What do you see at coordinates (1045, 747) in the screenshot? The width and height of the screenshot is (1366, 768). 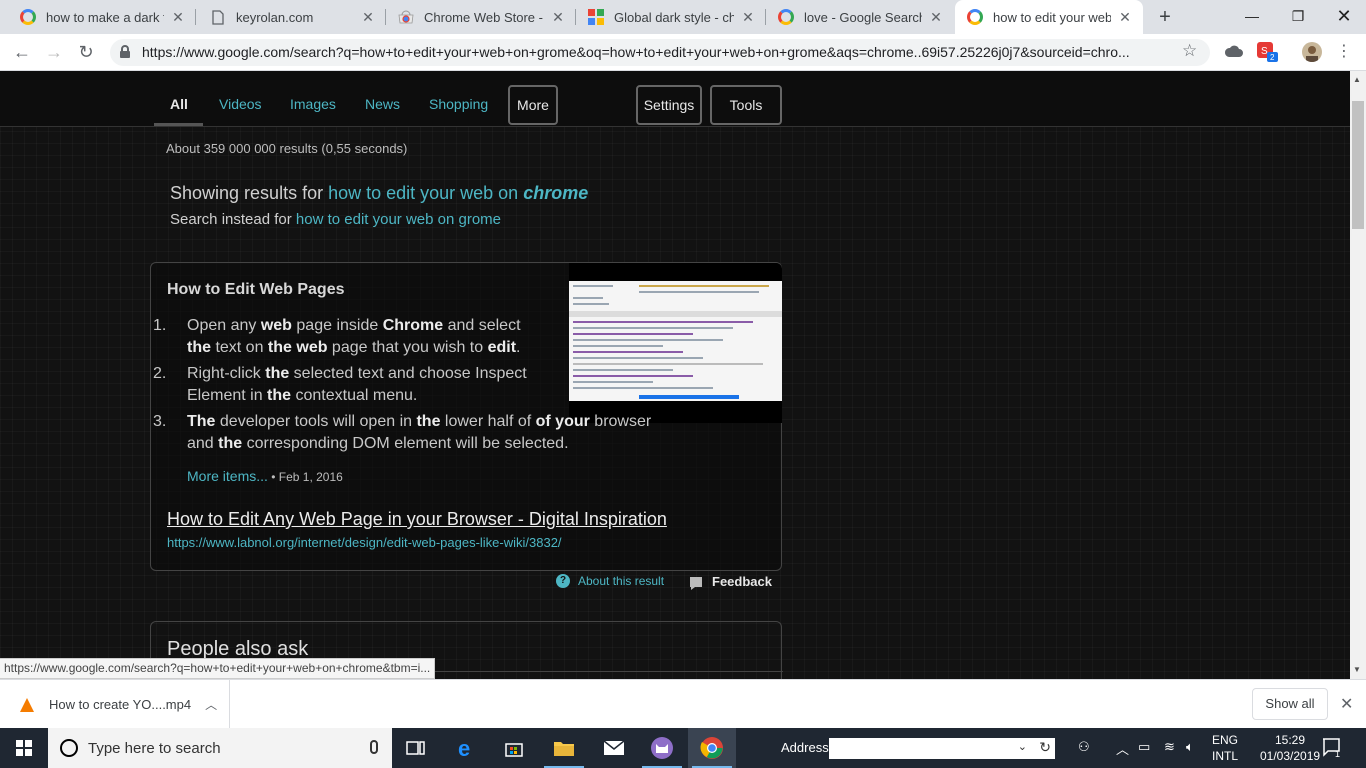 I see `refresh-icon: ↻` at bounding box center [1045, 747].